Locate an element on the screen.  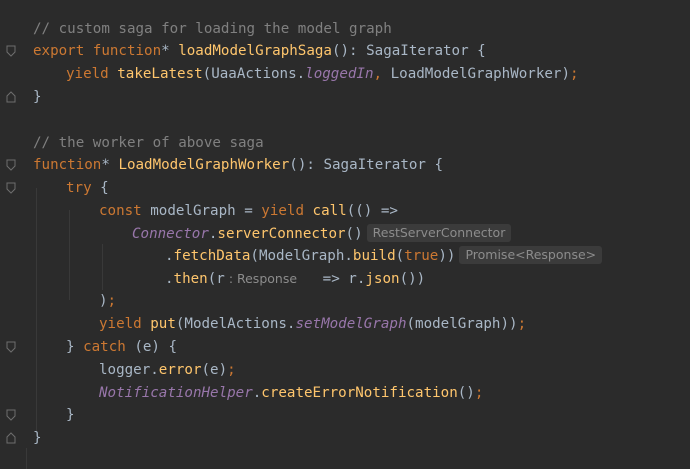
code-token: (r is located at coordinates (216, 279).